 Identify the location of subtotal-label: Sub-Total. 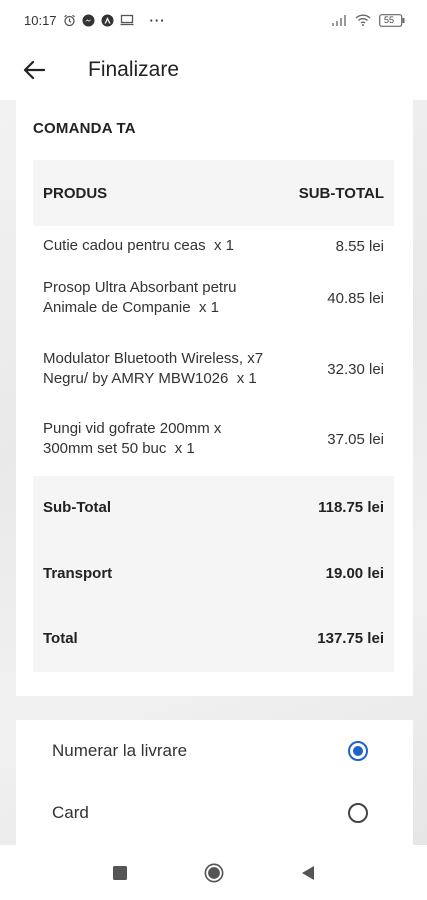
(77, 507).